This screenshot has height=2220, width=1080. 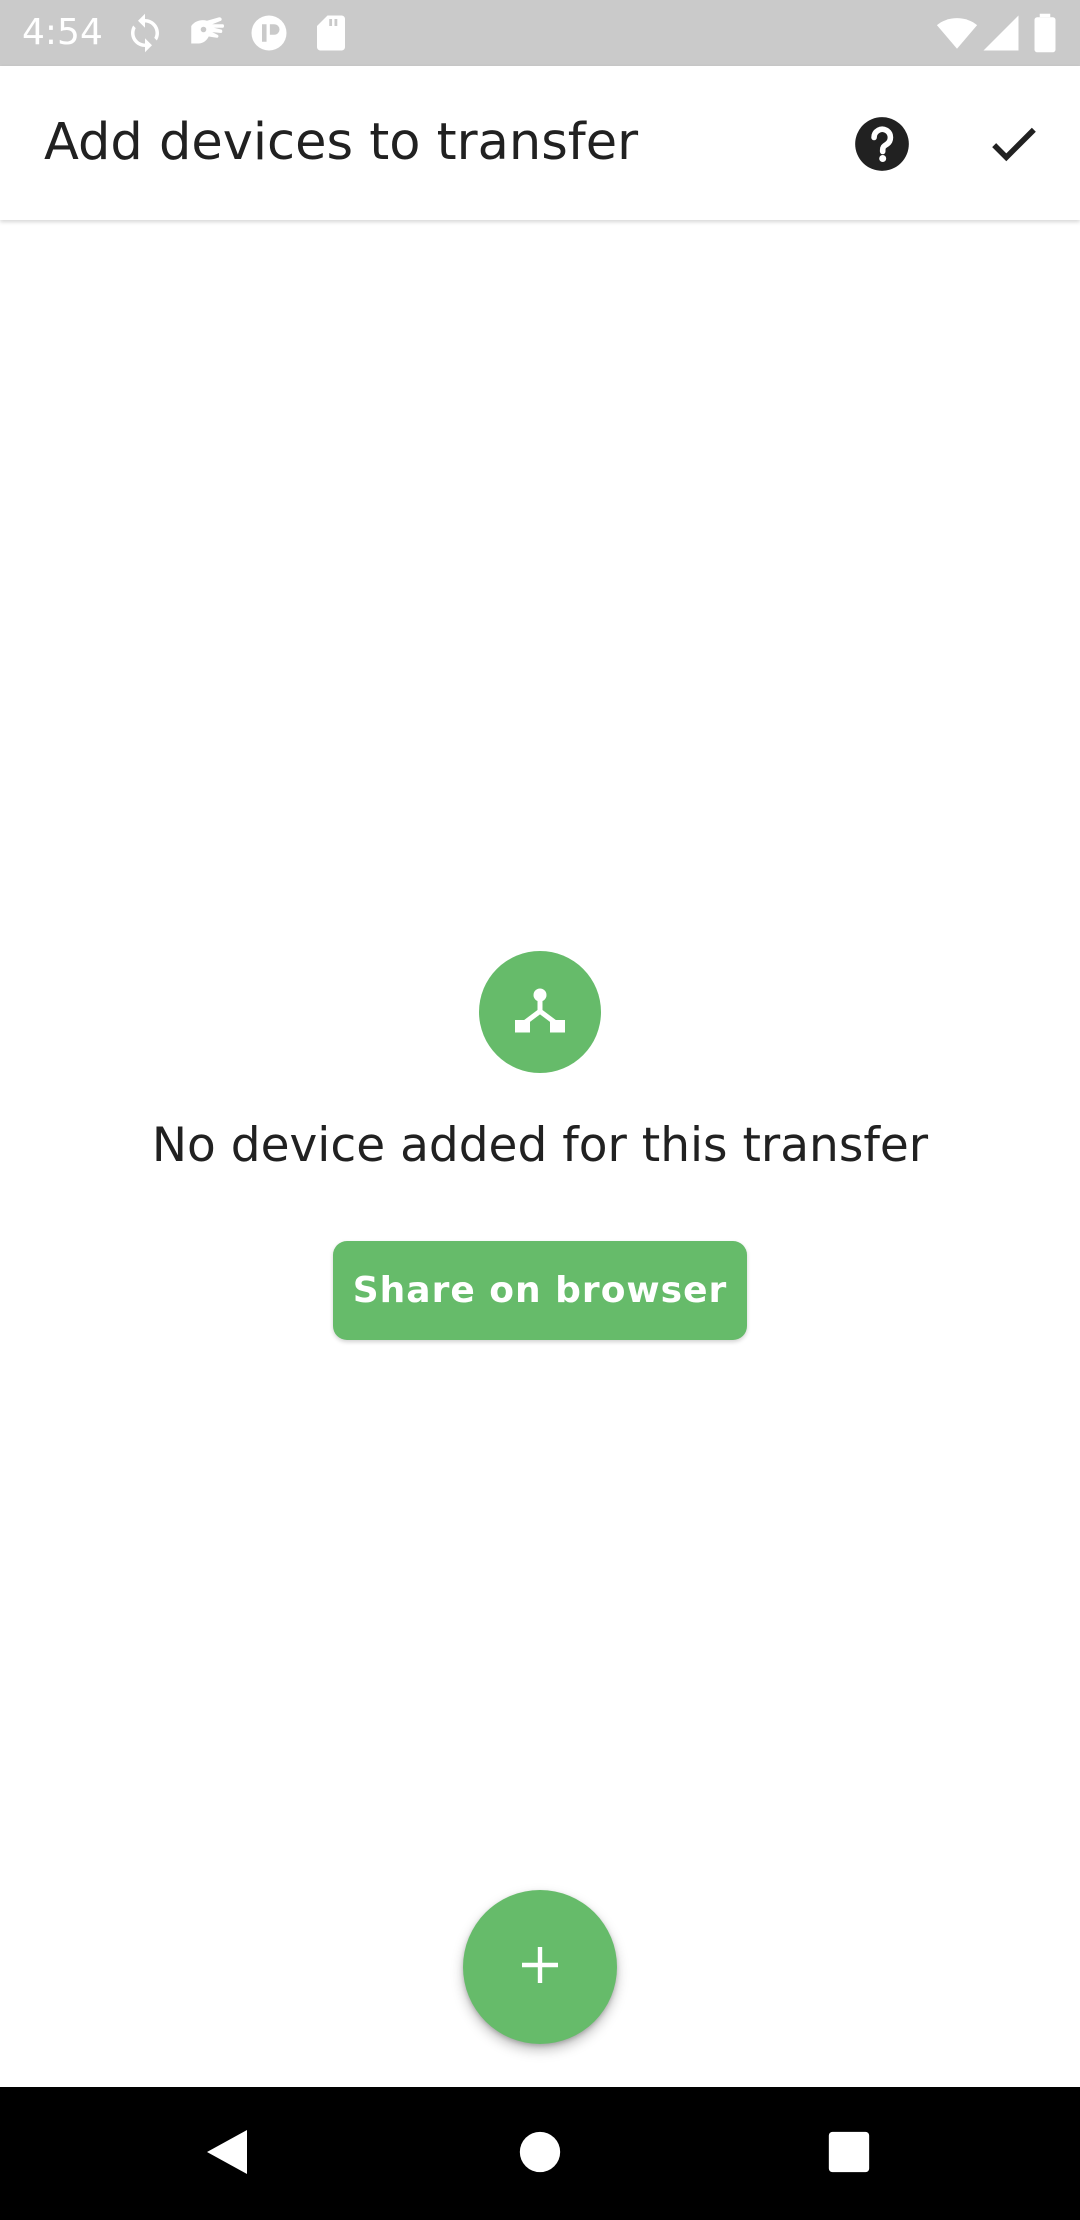 I want to click on device-network-icon, so click(x=540, y=1012).